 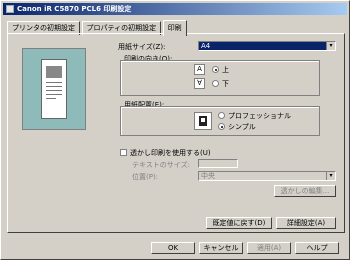 What do you see at coordinates (267, 46) in the screenshot?
I see `paper-size-select: A4 ▾` at bounding box center [267, 46].